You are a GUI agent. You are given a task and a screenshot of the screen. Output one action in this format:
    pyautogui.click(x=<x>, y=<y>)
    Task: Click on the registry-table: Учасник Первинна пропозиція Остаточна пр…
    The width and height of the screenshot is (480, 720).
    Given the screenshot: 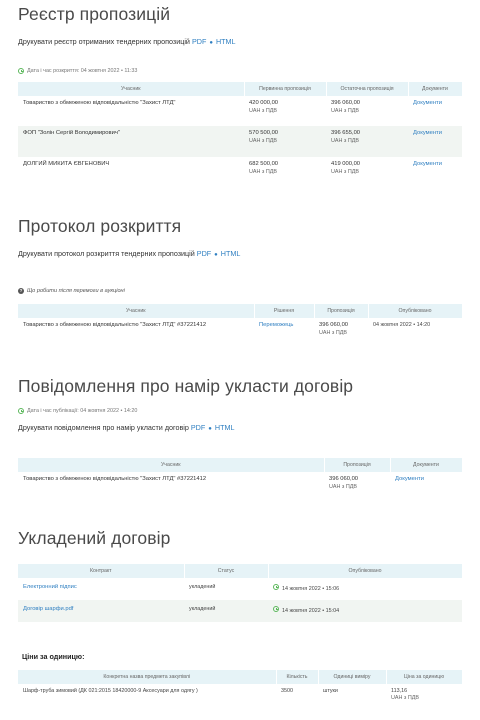 What is the action you would take?
    pyautogui.click(x=240, y=135)
    